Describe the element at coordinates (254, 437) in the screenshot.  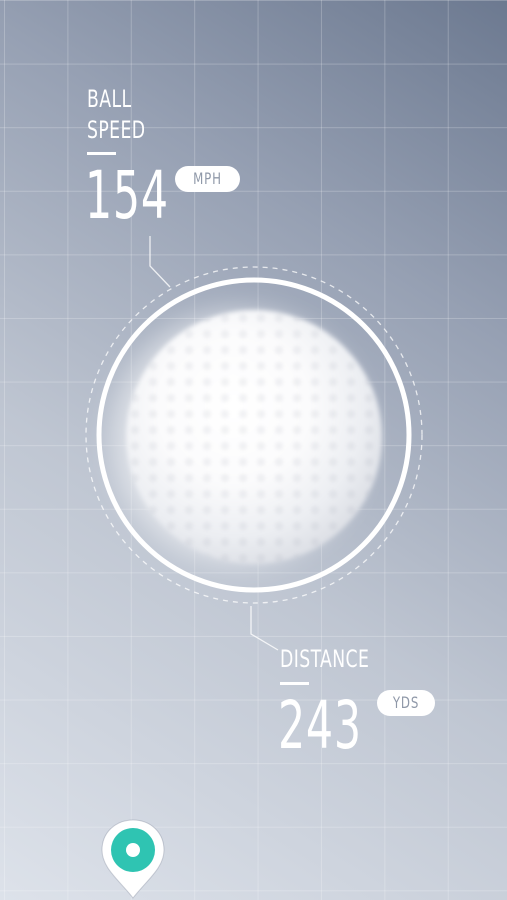
I see `golf-ball-dimples` at that location.